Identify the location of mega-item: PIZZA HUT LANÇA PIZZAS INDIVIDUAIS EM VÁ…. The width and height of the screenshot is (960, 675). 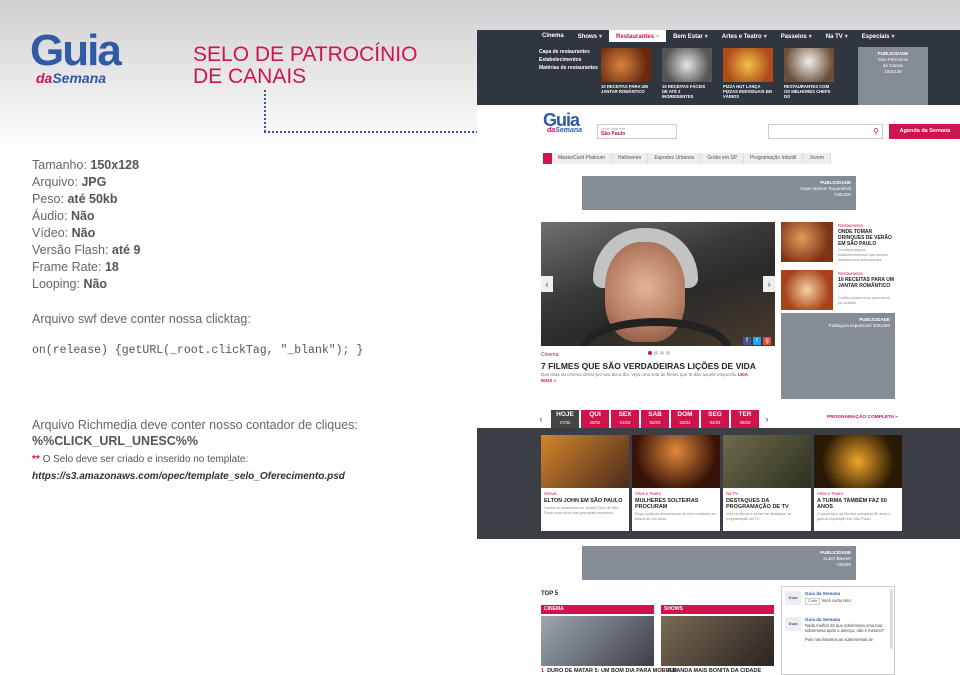
(748, 73).